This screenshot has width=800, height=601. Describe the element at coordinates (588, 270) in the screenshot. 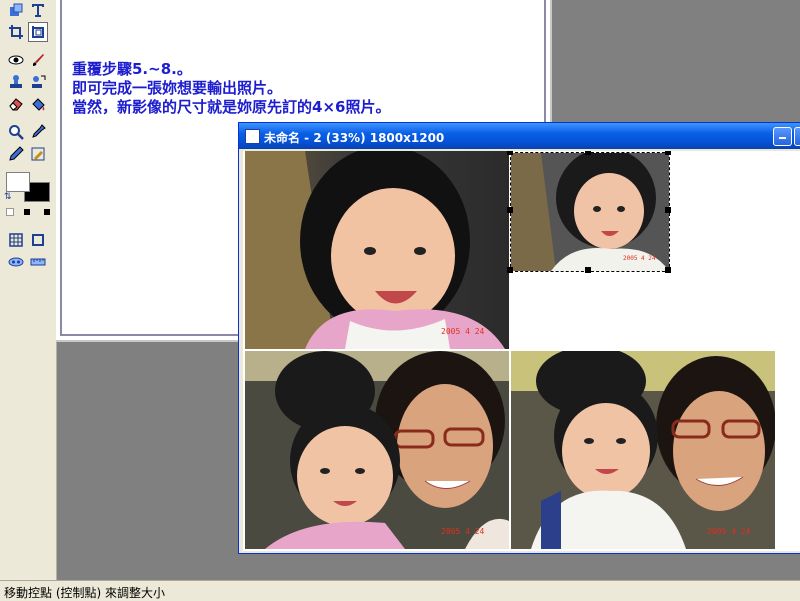

I see `resize-handle-s` at that location.